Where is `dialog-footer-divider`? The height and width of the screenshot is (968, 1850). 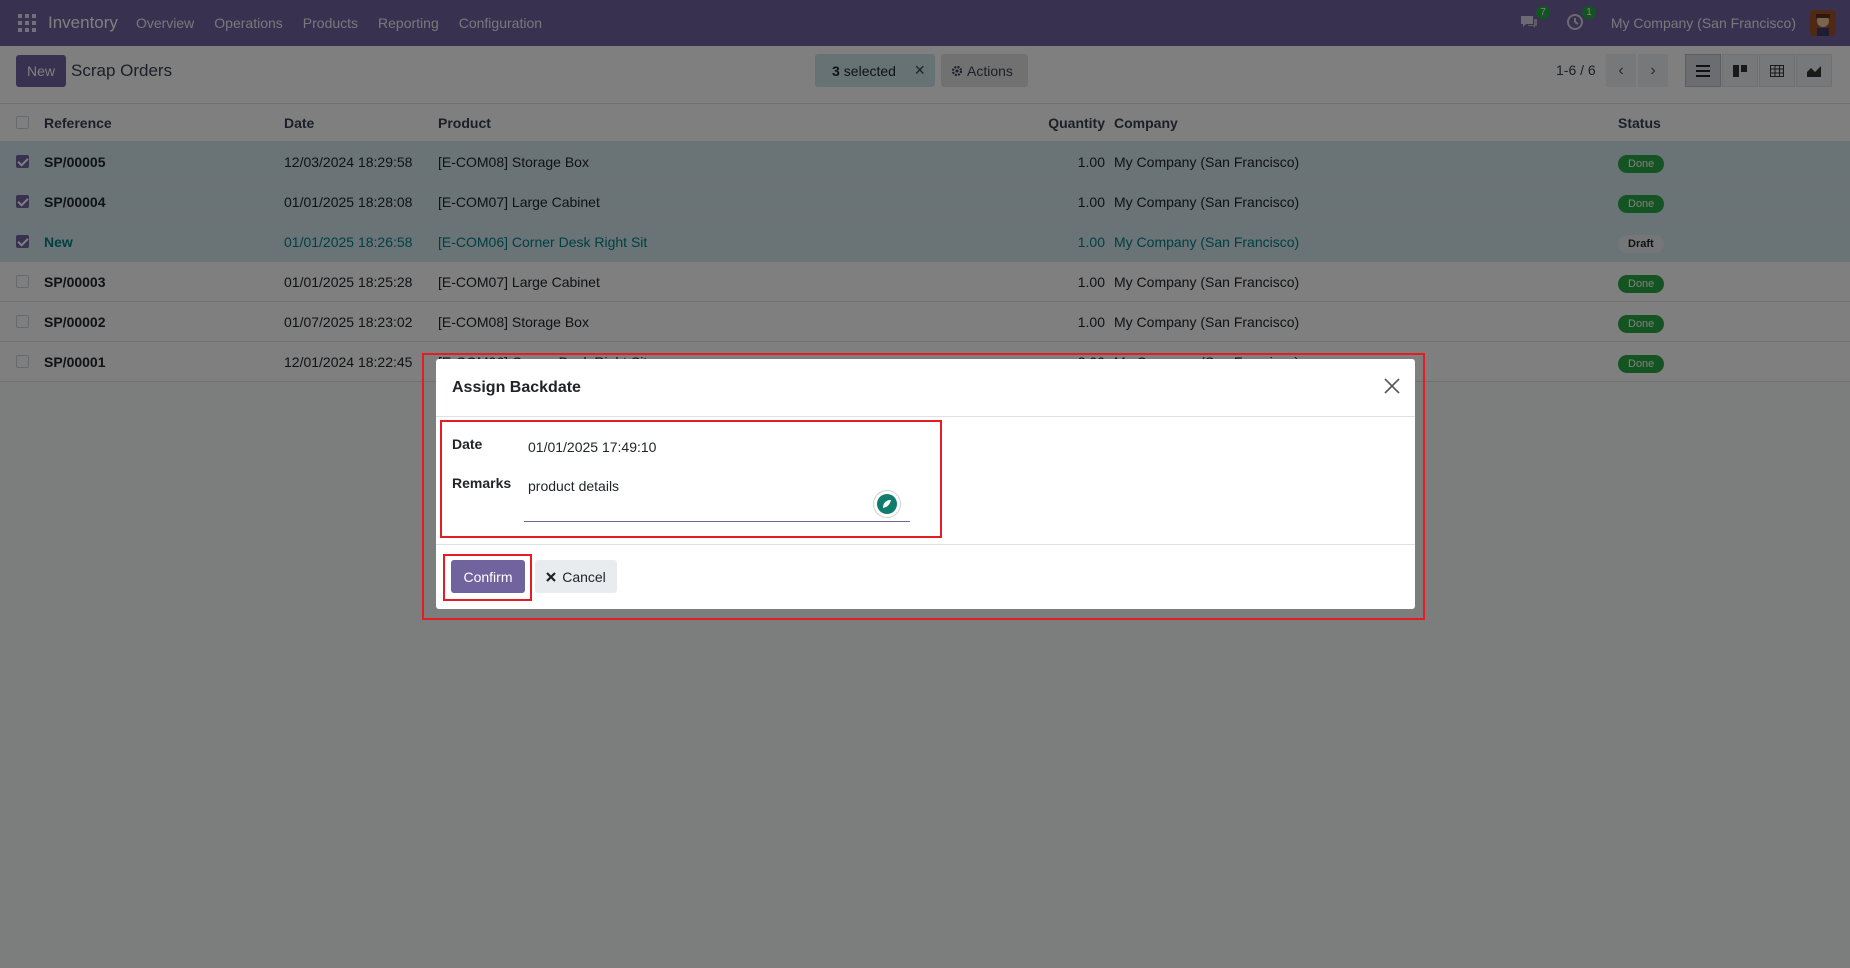 dialog-footer-divider is located at coordinates (925, 544).